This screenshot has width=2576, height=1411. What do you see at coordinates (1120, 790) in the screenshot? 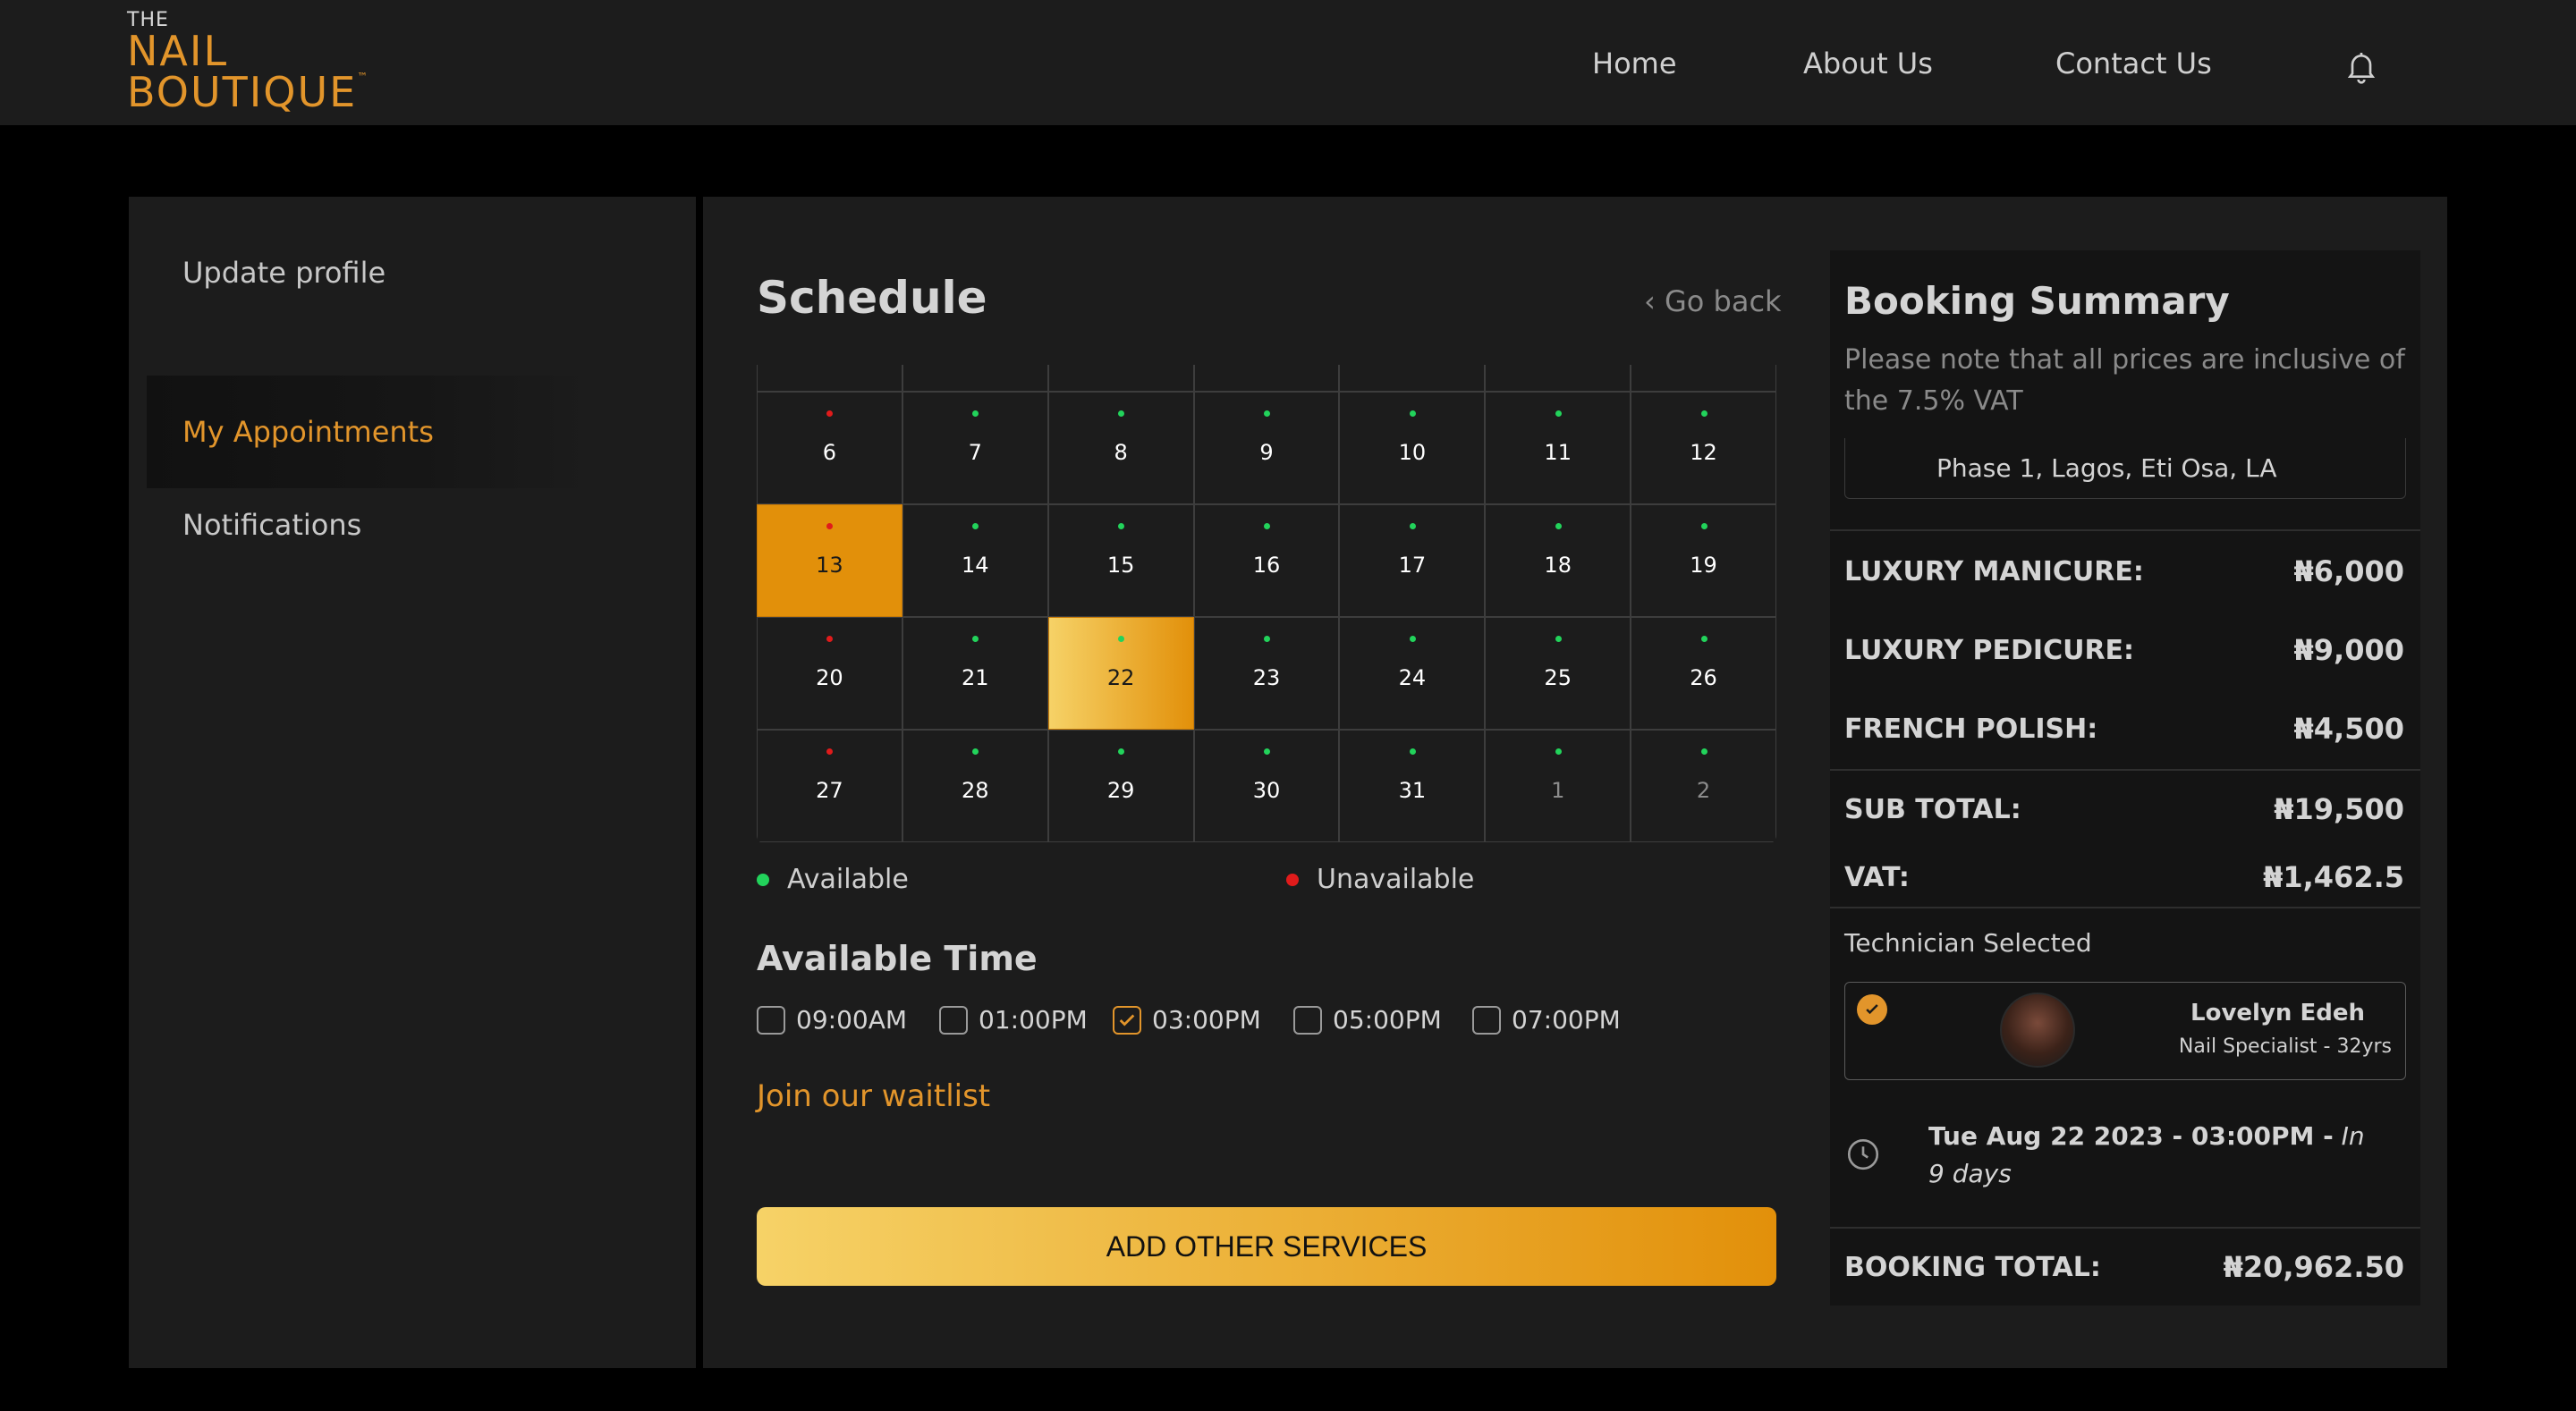
I see `calendar-day-number: 29` at bounding box center [1120, 790].